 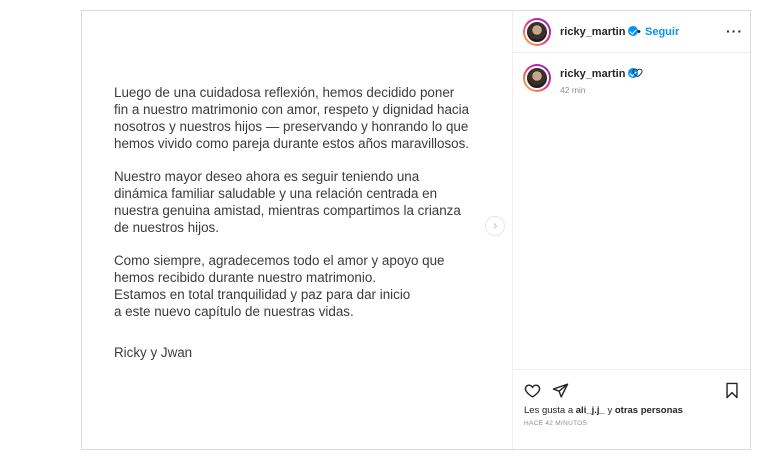 What do you see at coordinates (153, 352) in the screenshot?
I see `letter-signature: Ricky y Jwan` at bounding box center [153, 352].